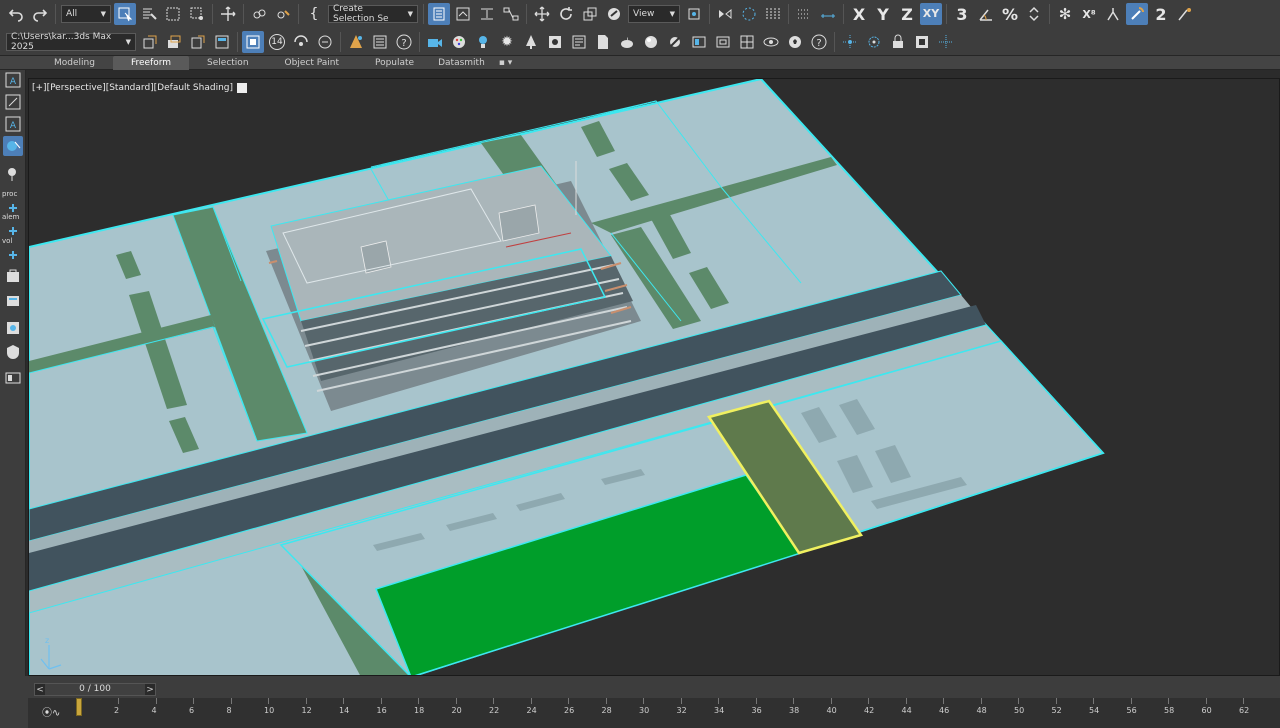 This screenshot has width=1280, height=728. Describe the element at coordinates (566, 14) in the screenshot. I see `rotate-icon` at that location.